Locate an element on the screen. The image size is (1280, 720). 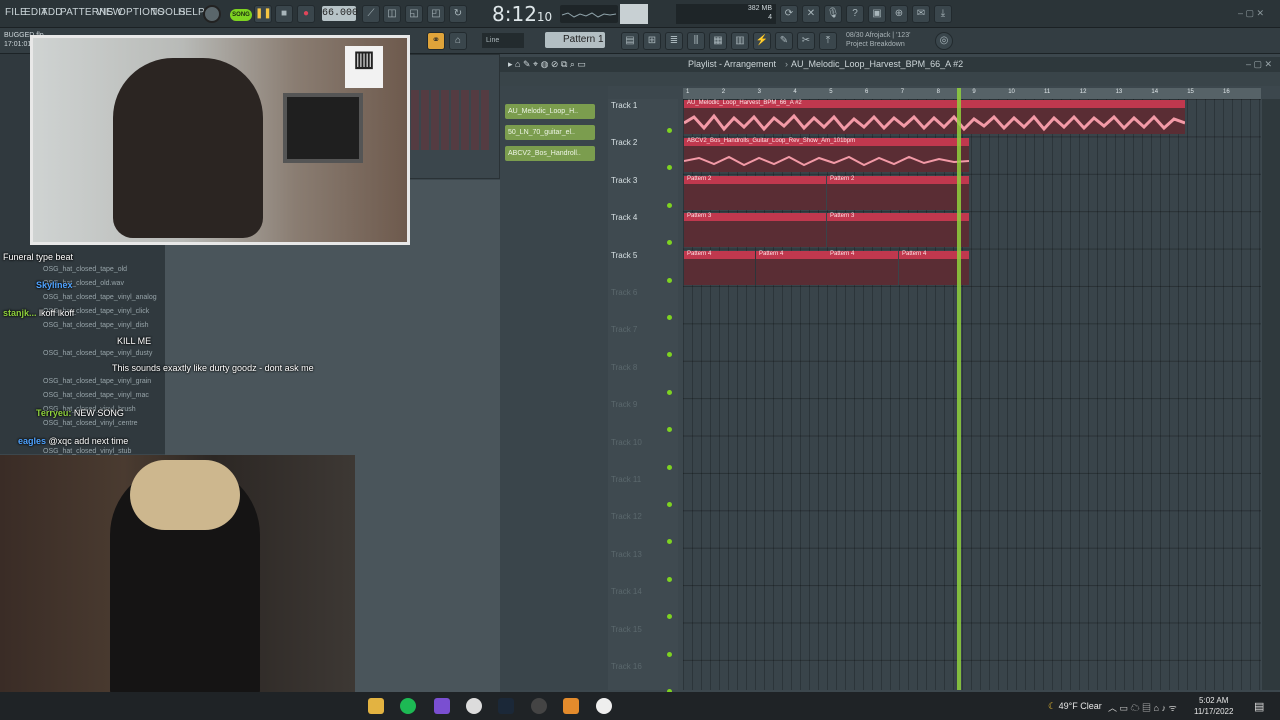
cut-icon: ✂ is located at coordinates (806, 41).